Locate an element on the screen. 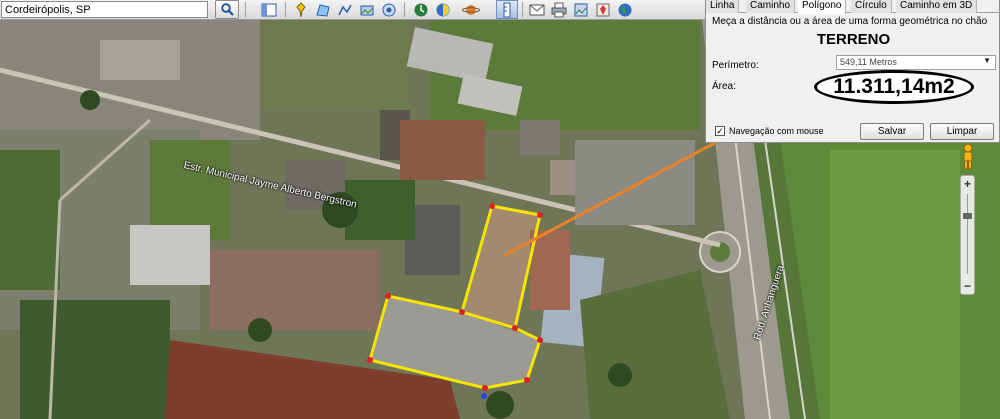  ruler-icon is located at coordinates (507, 9).